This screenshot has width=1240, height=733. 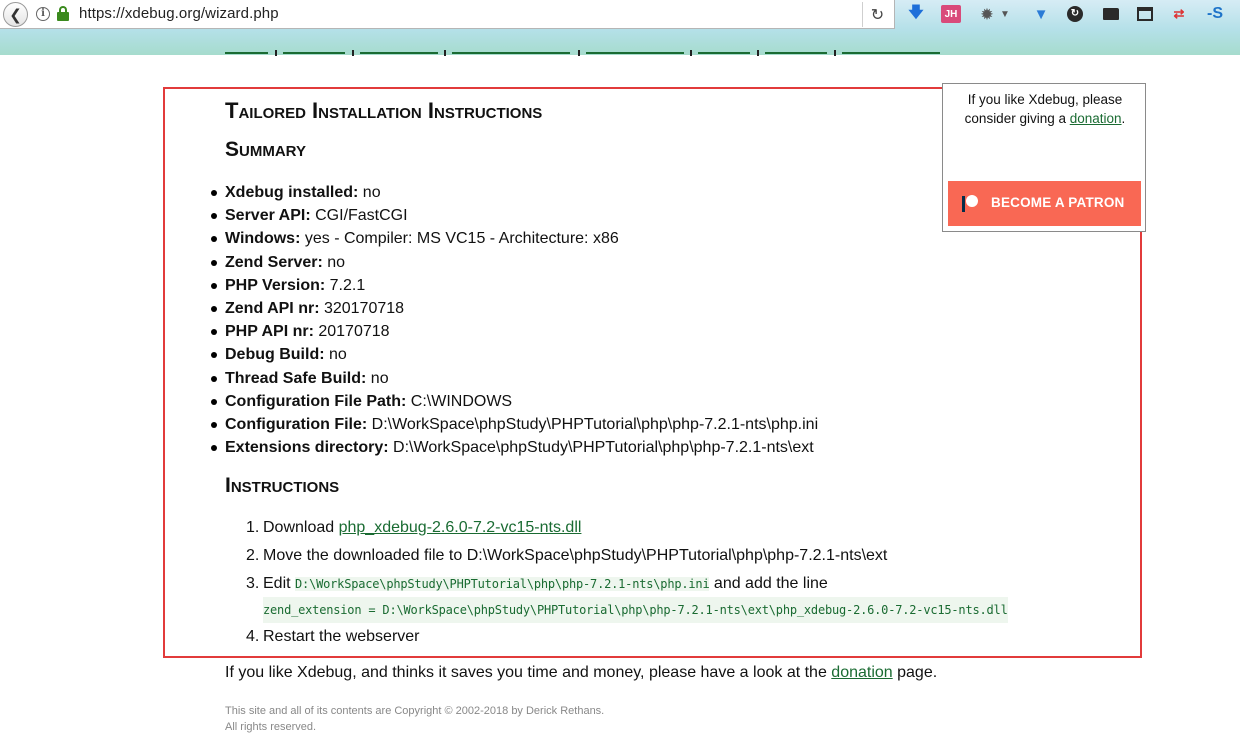 I want to click on summary-item: Configuration File Path: C:\WINDOWS, so click(x=513, y=401).